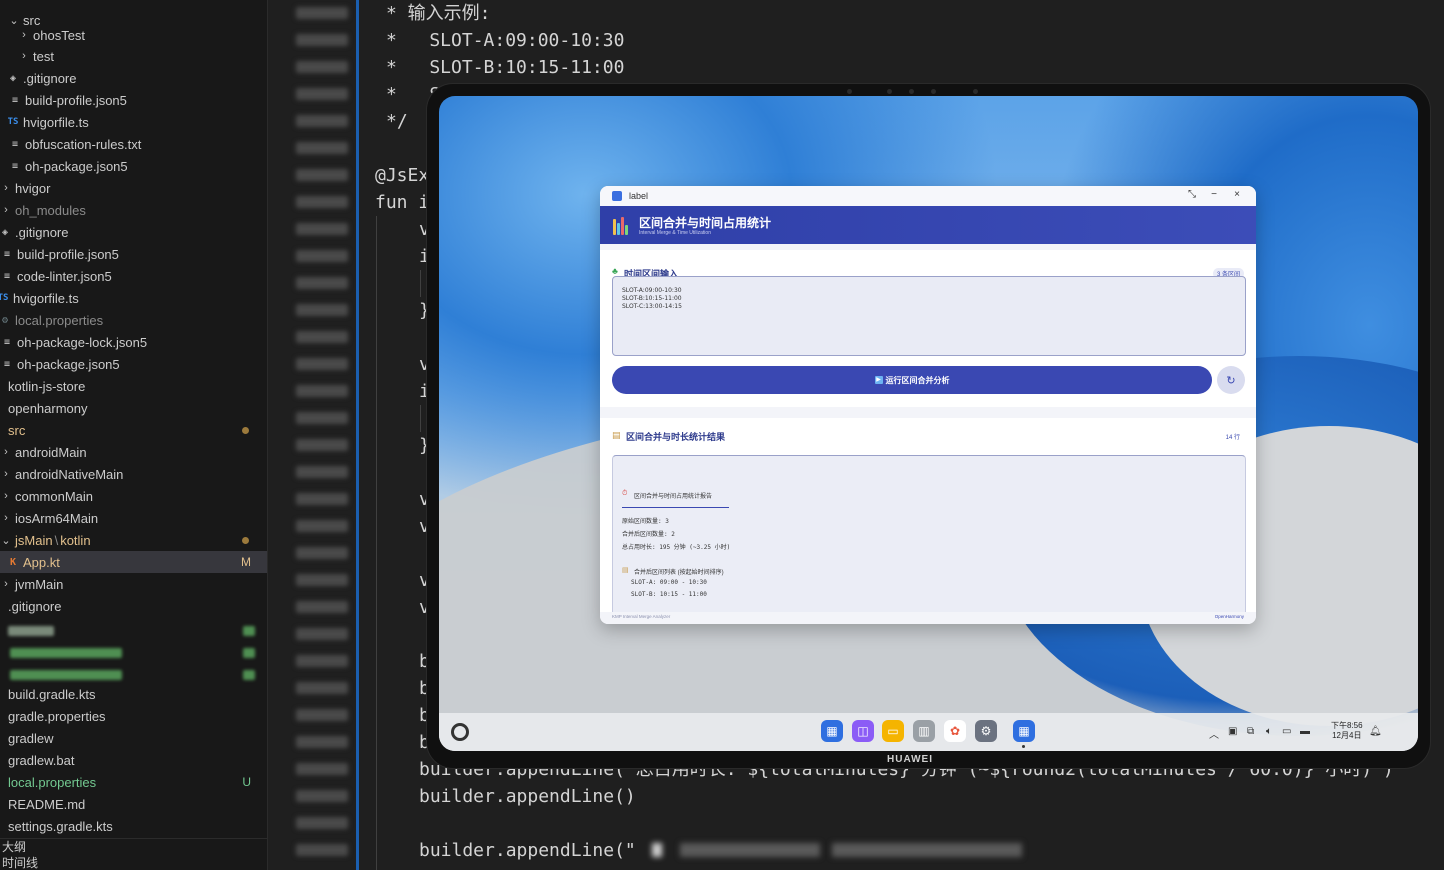 This screenshot has height=870, width=1444. What do you see at coordinates (893, 731) in the screenshot?
I see `notes-icon: ▭` at bounding box center [893, 731].